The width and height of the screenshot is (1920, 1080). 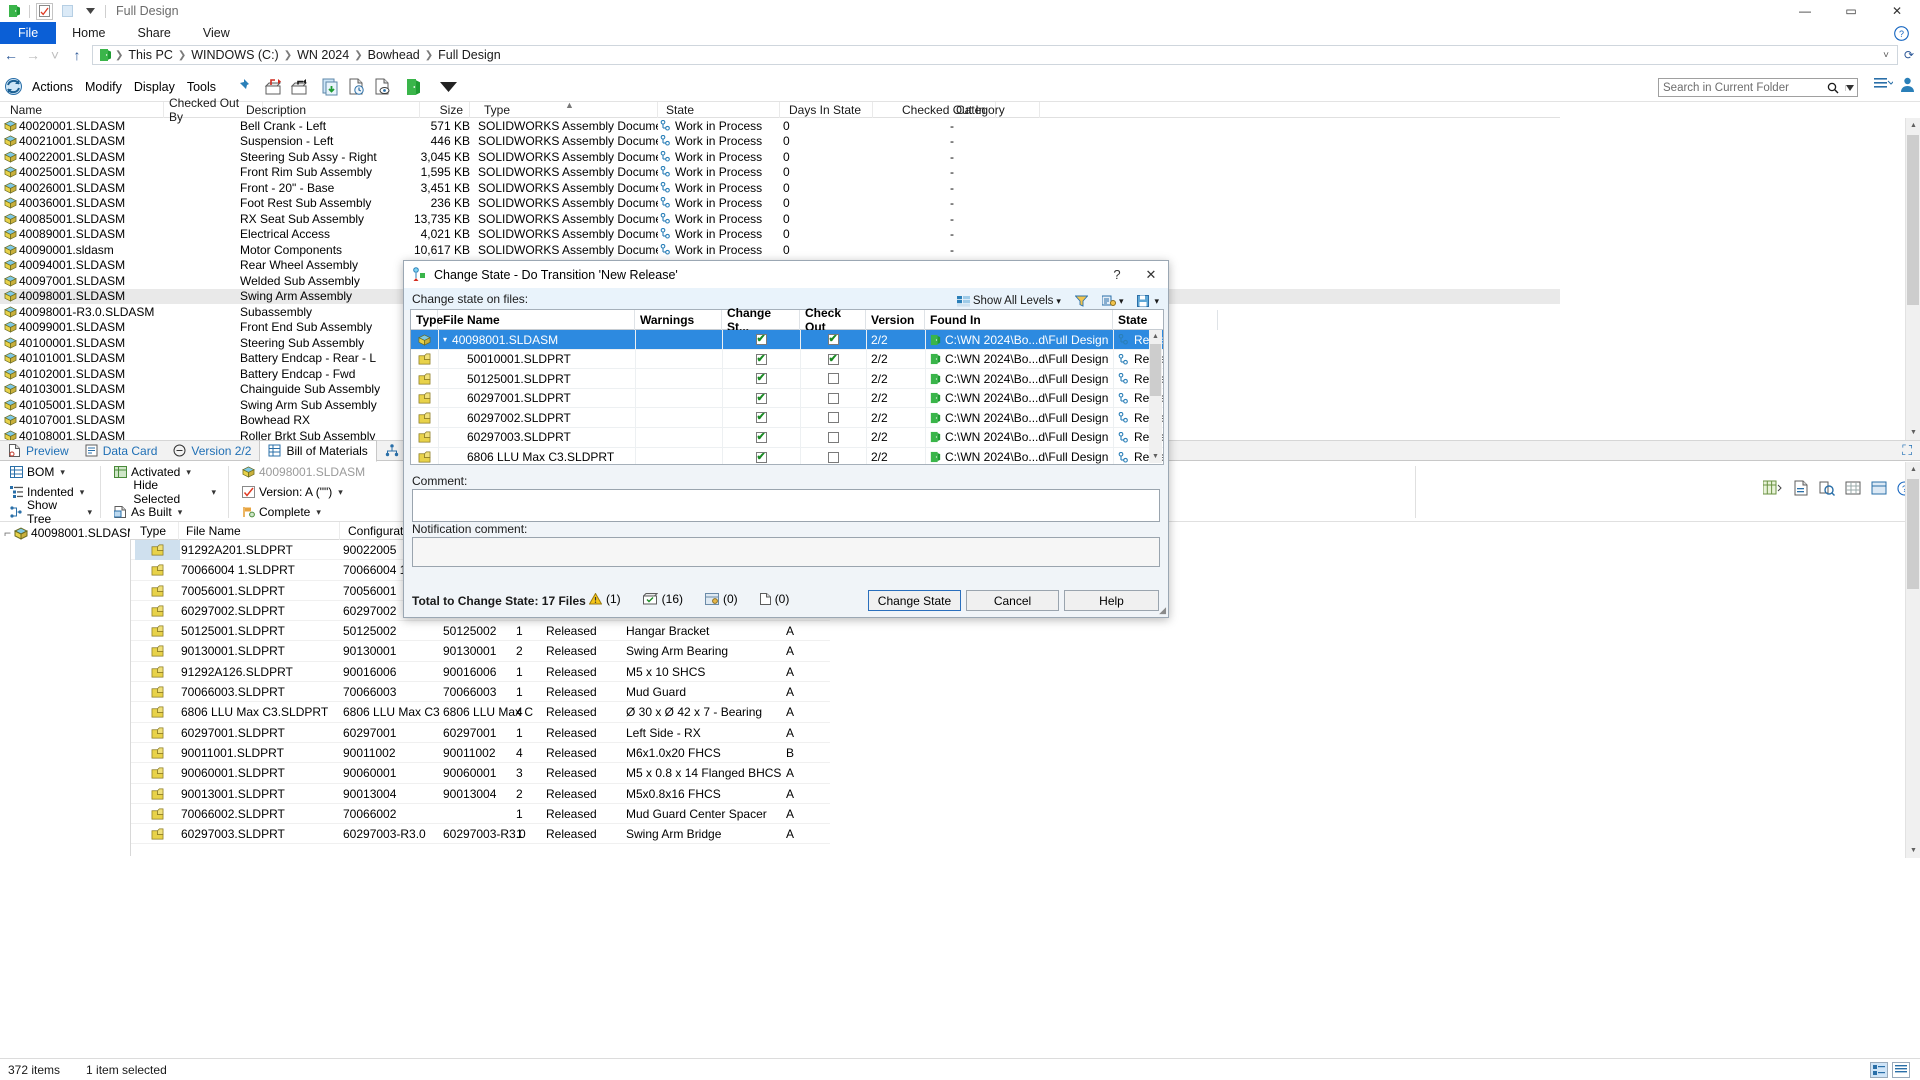 What do you see at coordinates (1886, 55) in the screenshot?
I see `breadcrumb-dropdown-icon: ˅` at bounding box center [1886, 55].